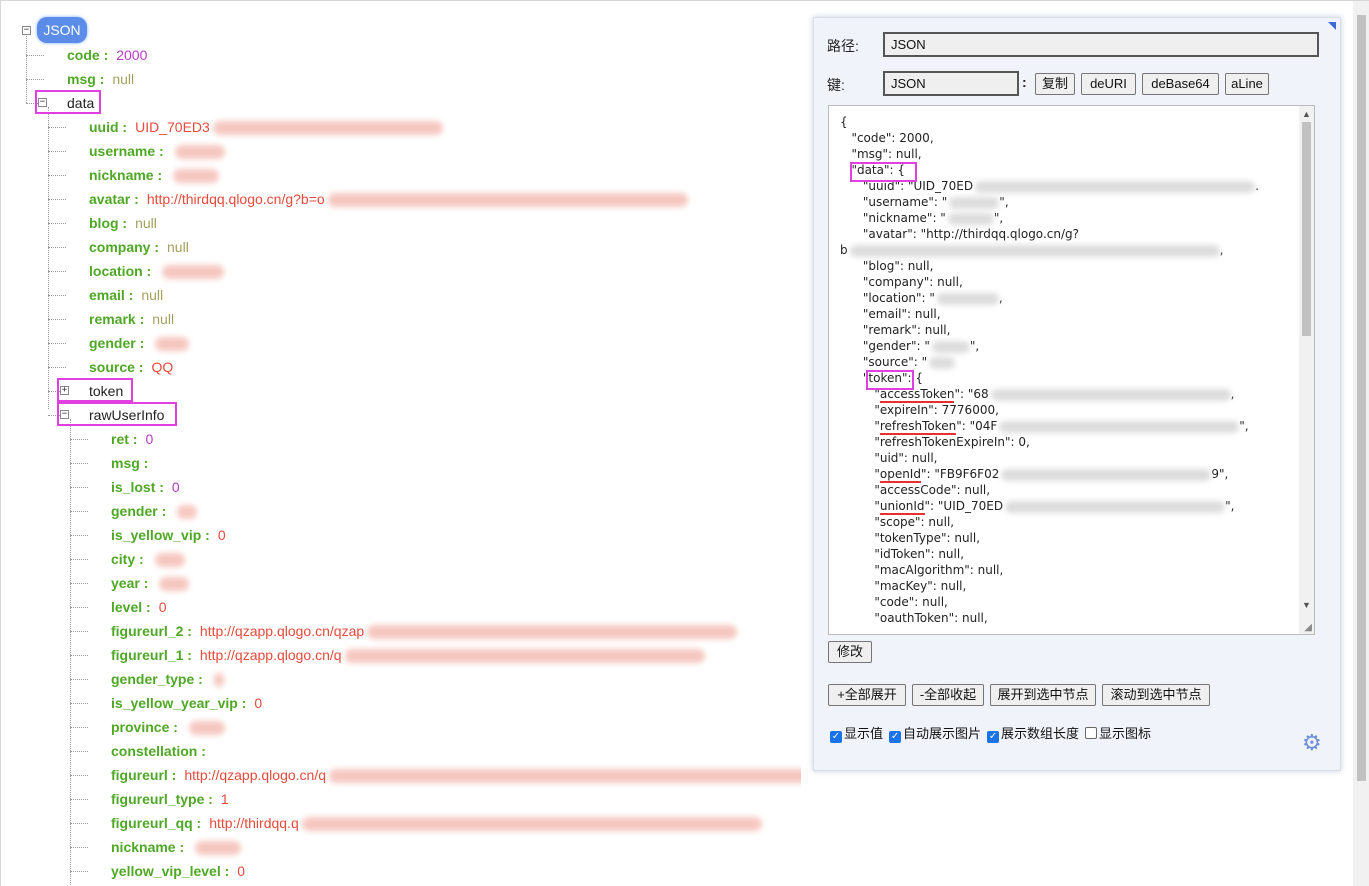  What do you see at coordinates (935, 734) in the screenshot?
I see `option-checkbox: ✓ 自动展示图片` at bounding box center [935, 734].